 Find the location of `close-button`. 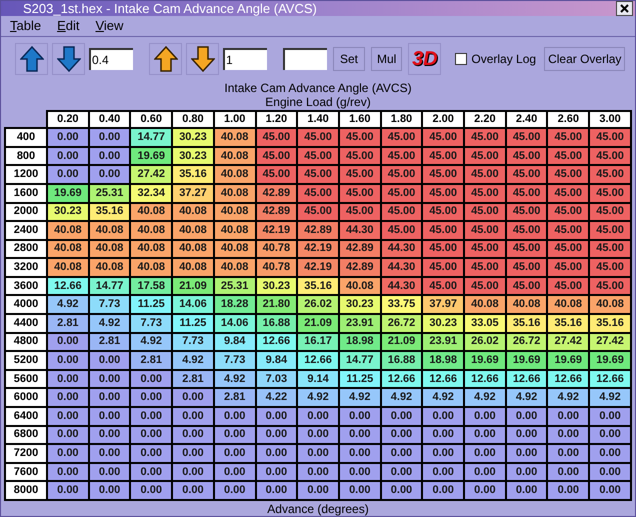

close-button is located at coordinates (624, 8).